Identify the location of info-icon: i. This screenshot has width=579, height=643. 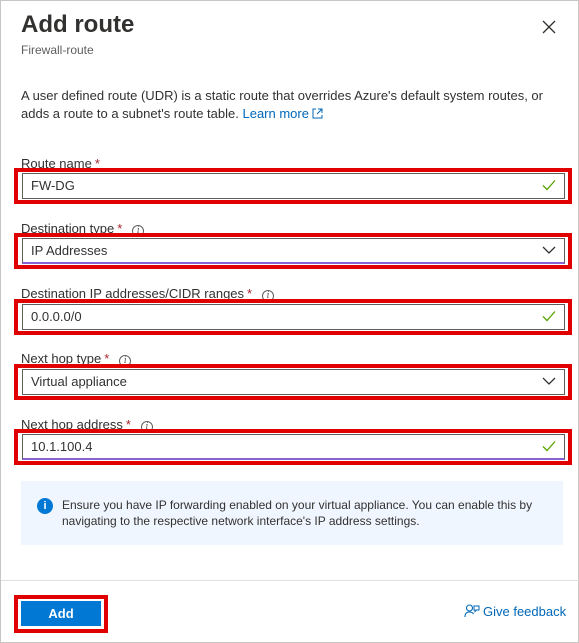
(45, 506).